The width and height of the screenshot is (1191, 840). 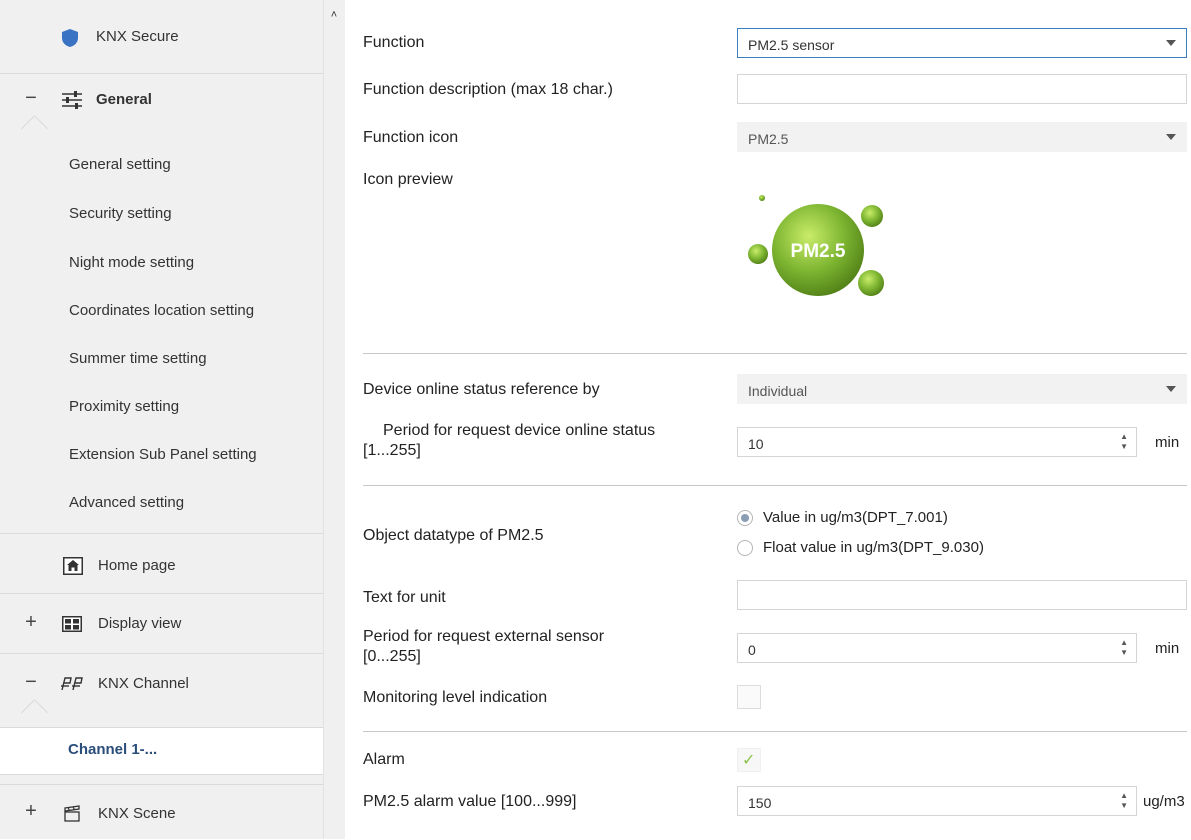 What do you see at coordinates (937, 442) in the screenshot?
I see `period-online-status-input: 10 ▲ ▼` at bounding box center [937, 442].